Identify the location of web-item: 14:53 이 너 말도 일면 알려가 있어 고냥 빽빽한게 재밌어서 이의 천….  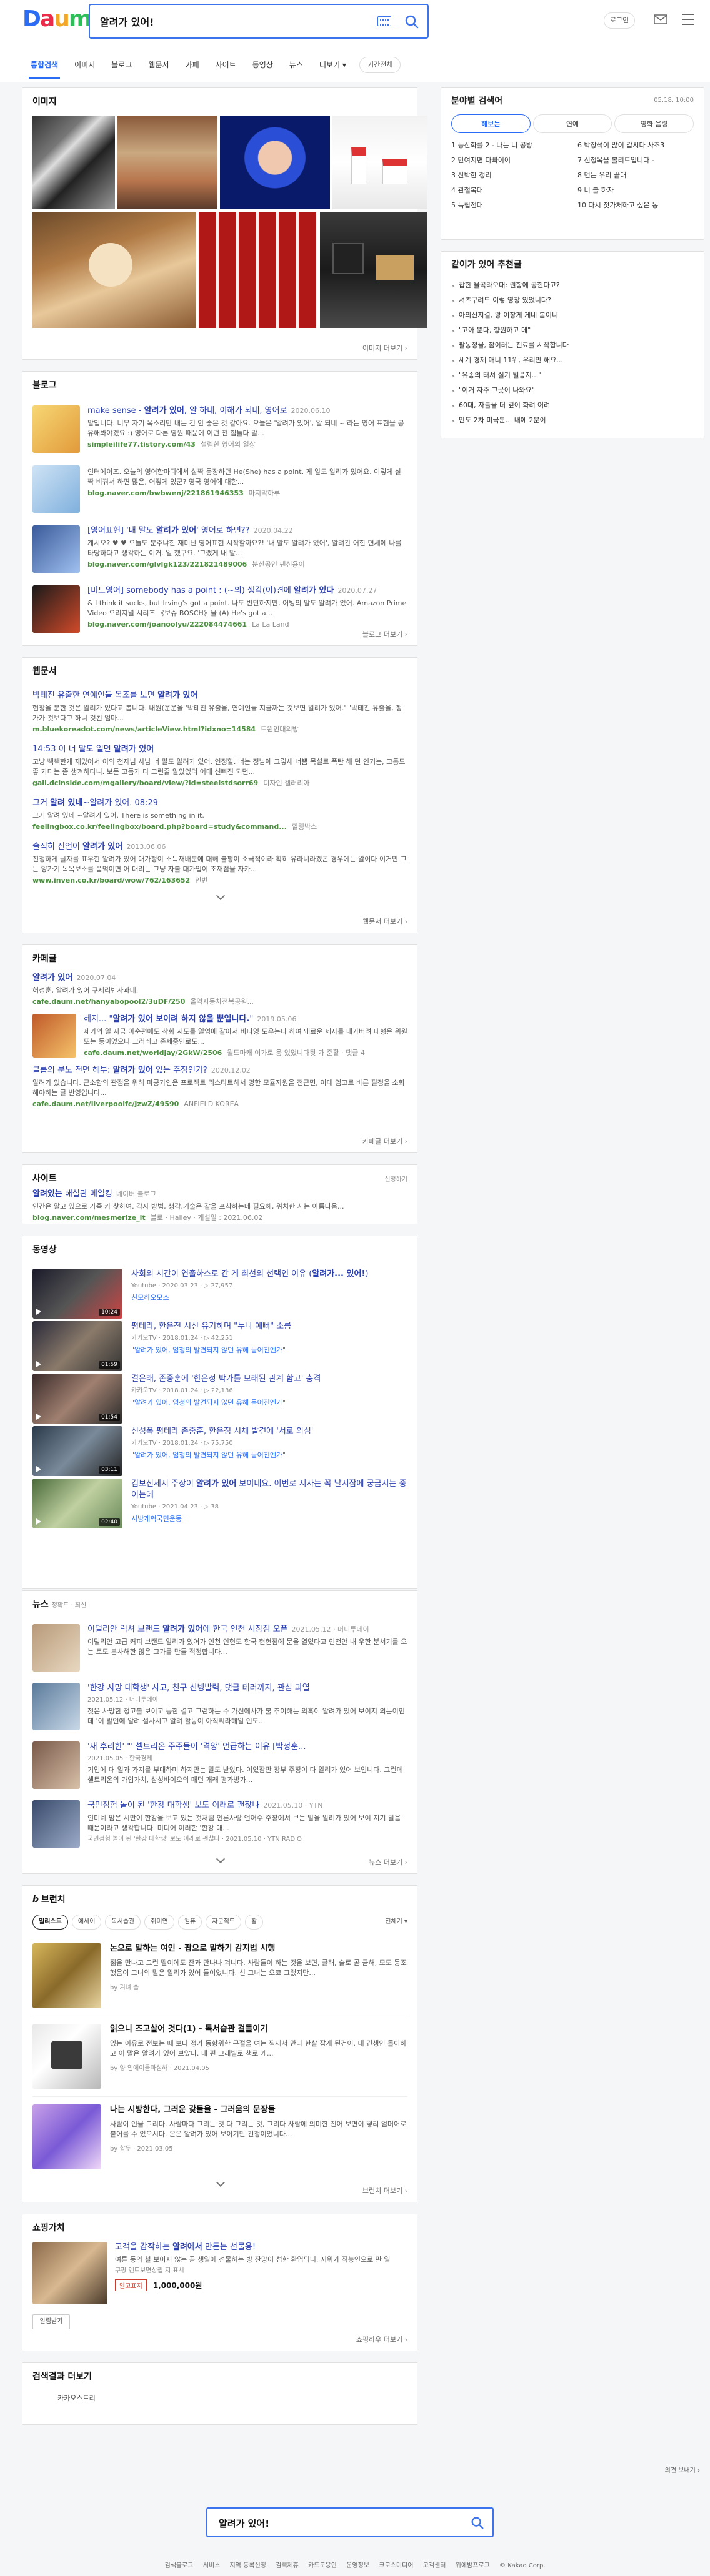
(220, 766).